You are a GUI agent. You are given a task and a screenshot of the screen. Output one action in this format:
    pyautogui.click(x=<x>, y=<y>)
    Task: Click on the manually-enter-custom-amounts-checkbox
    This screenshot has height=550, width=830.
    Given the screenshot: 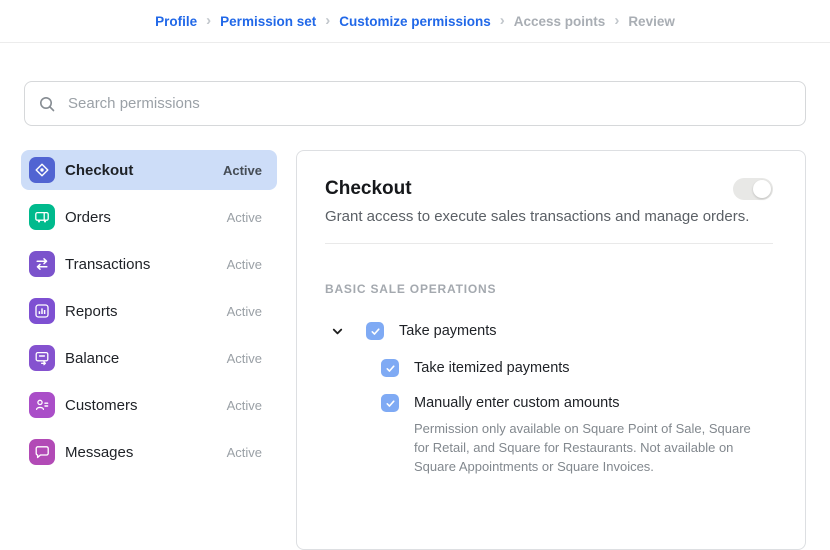 What is the action you would take?
    pyautogui.click(x=390, y=403)
    